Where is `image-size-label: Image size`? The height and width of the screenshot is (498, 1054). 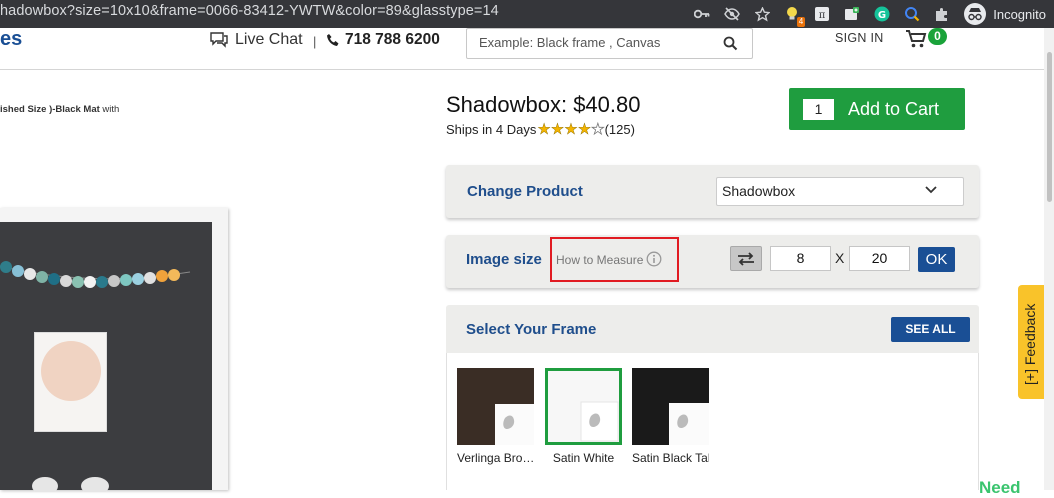 image-size-label: Image size is located at coordinates (504, 259).